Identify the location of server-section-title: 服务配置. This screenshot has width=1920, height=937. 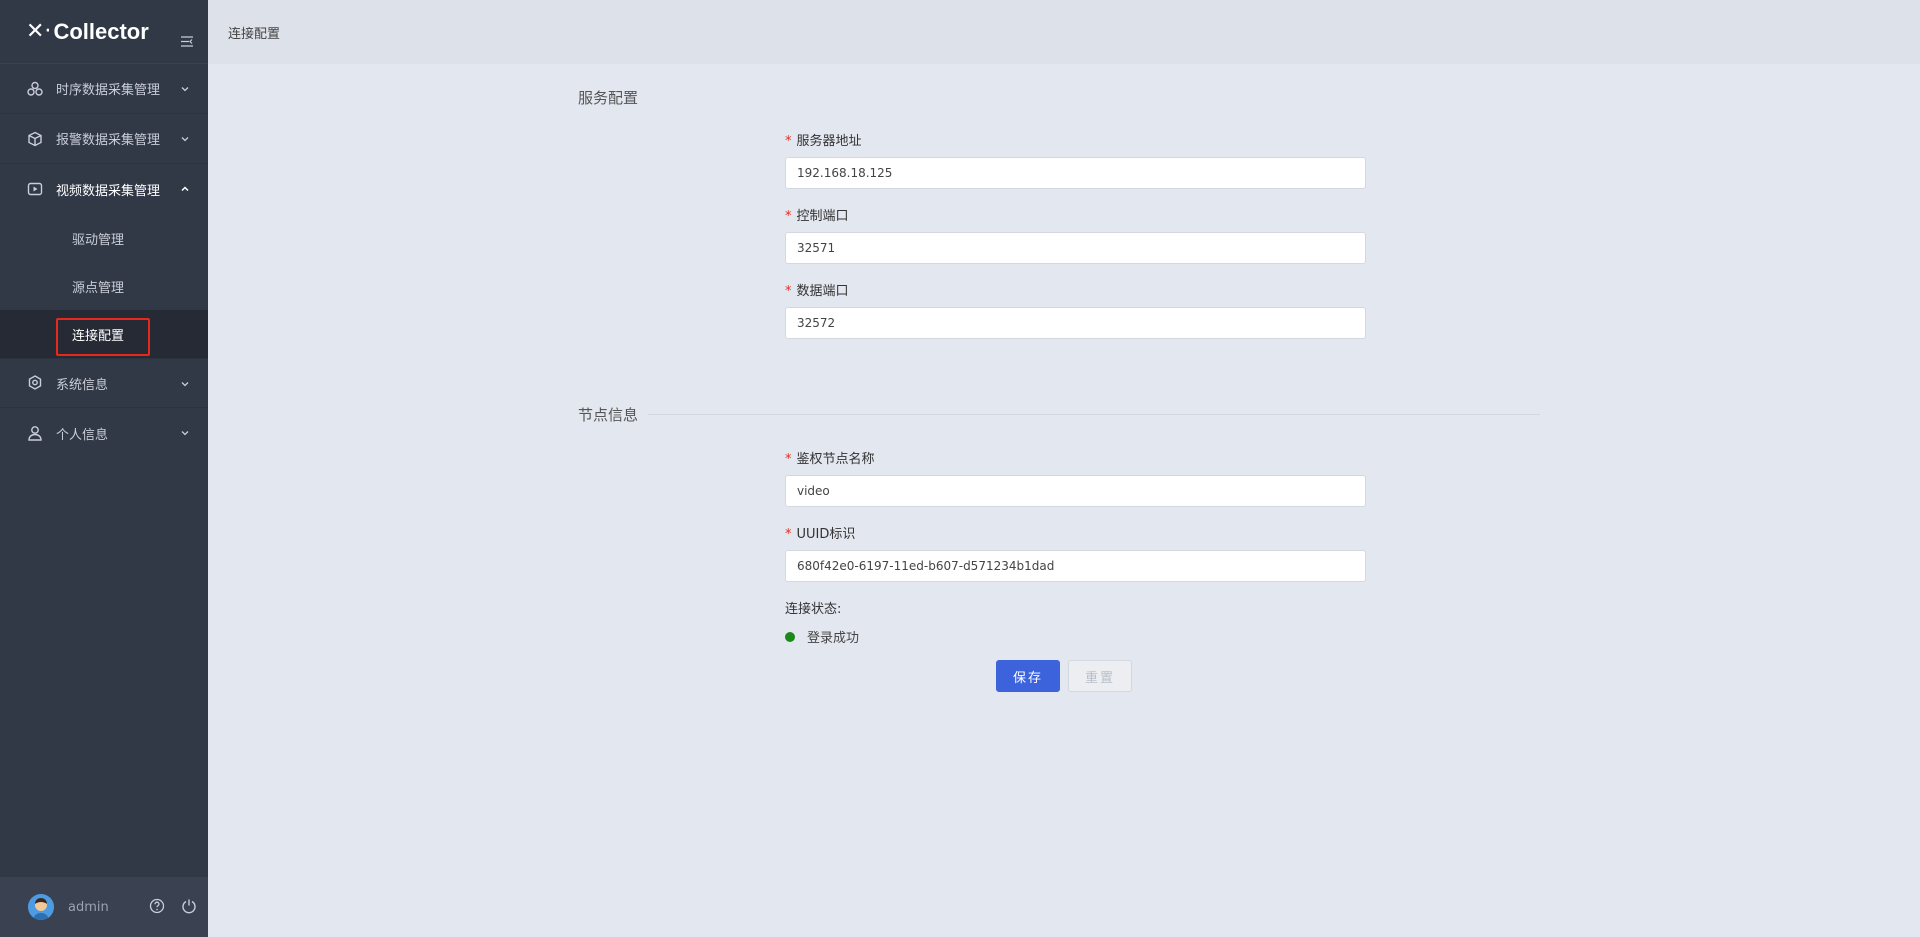
(608, 98).